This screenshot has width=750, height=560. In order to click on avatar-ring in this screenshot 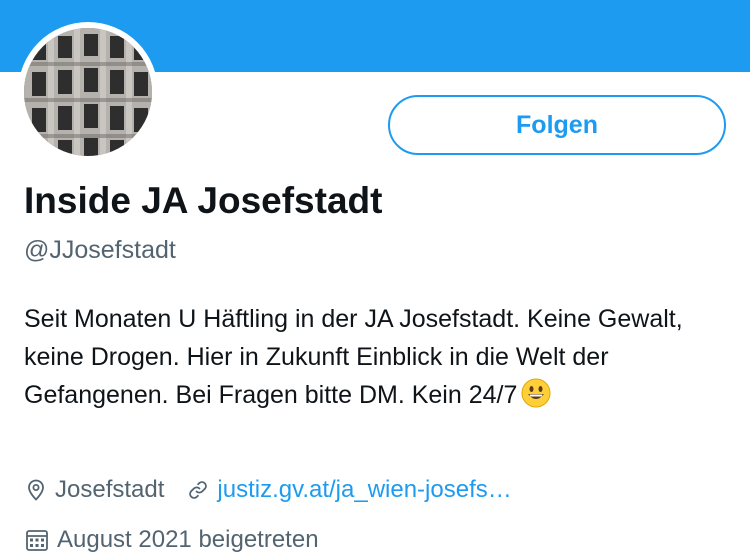, I will do `click(88, 92)`.